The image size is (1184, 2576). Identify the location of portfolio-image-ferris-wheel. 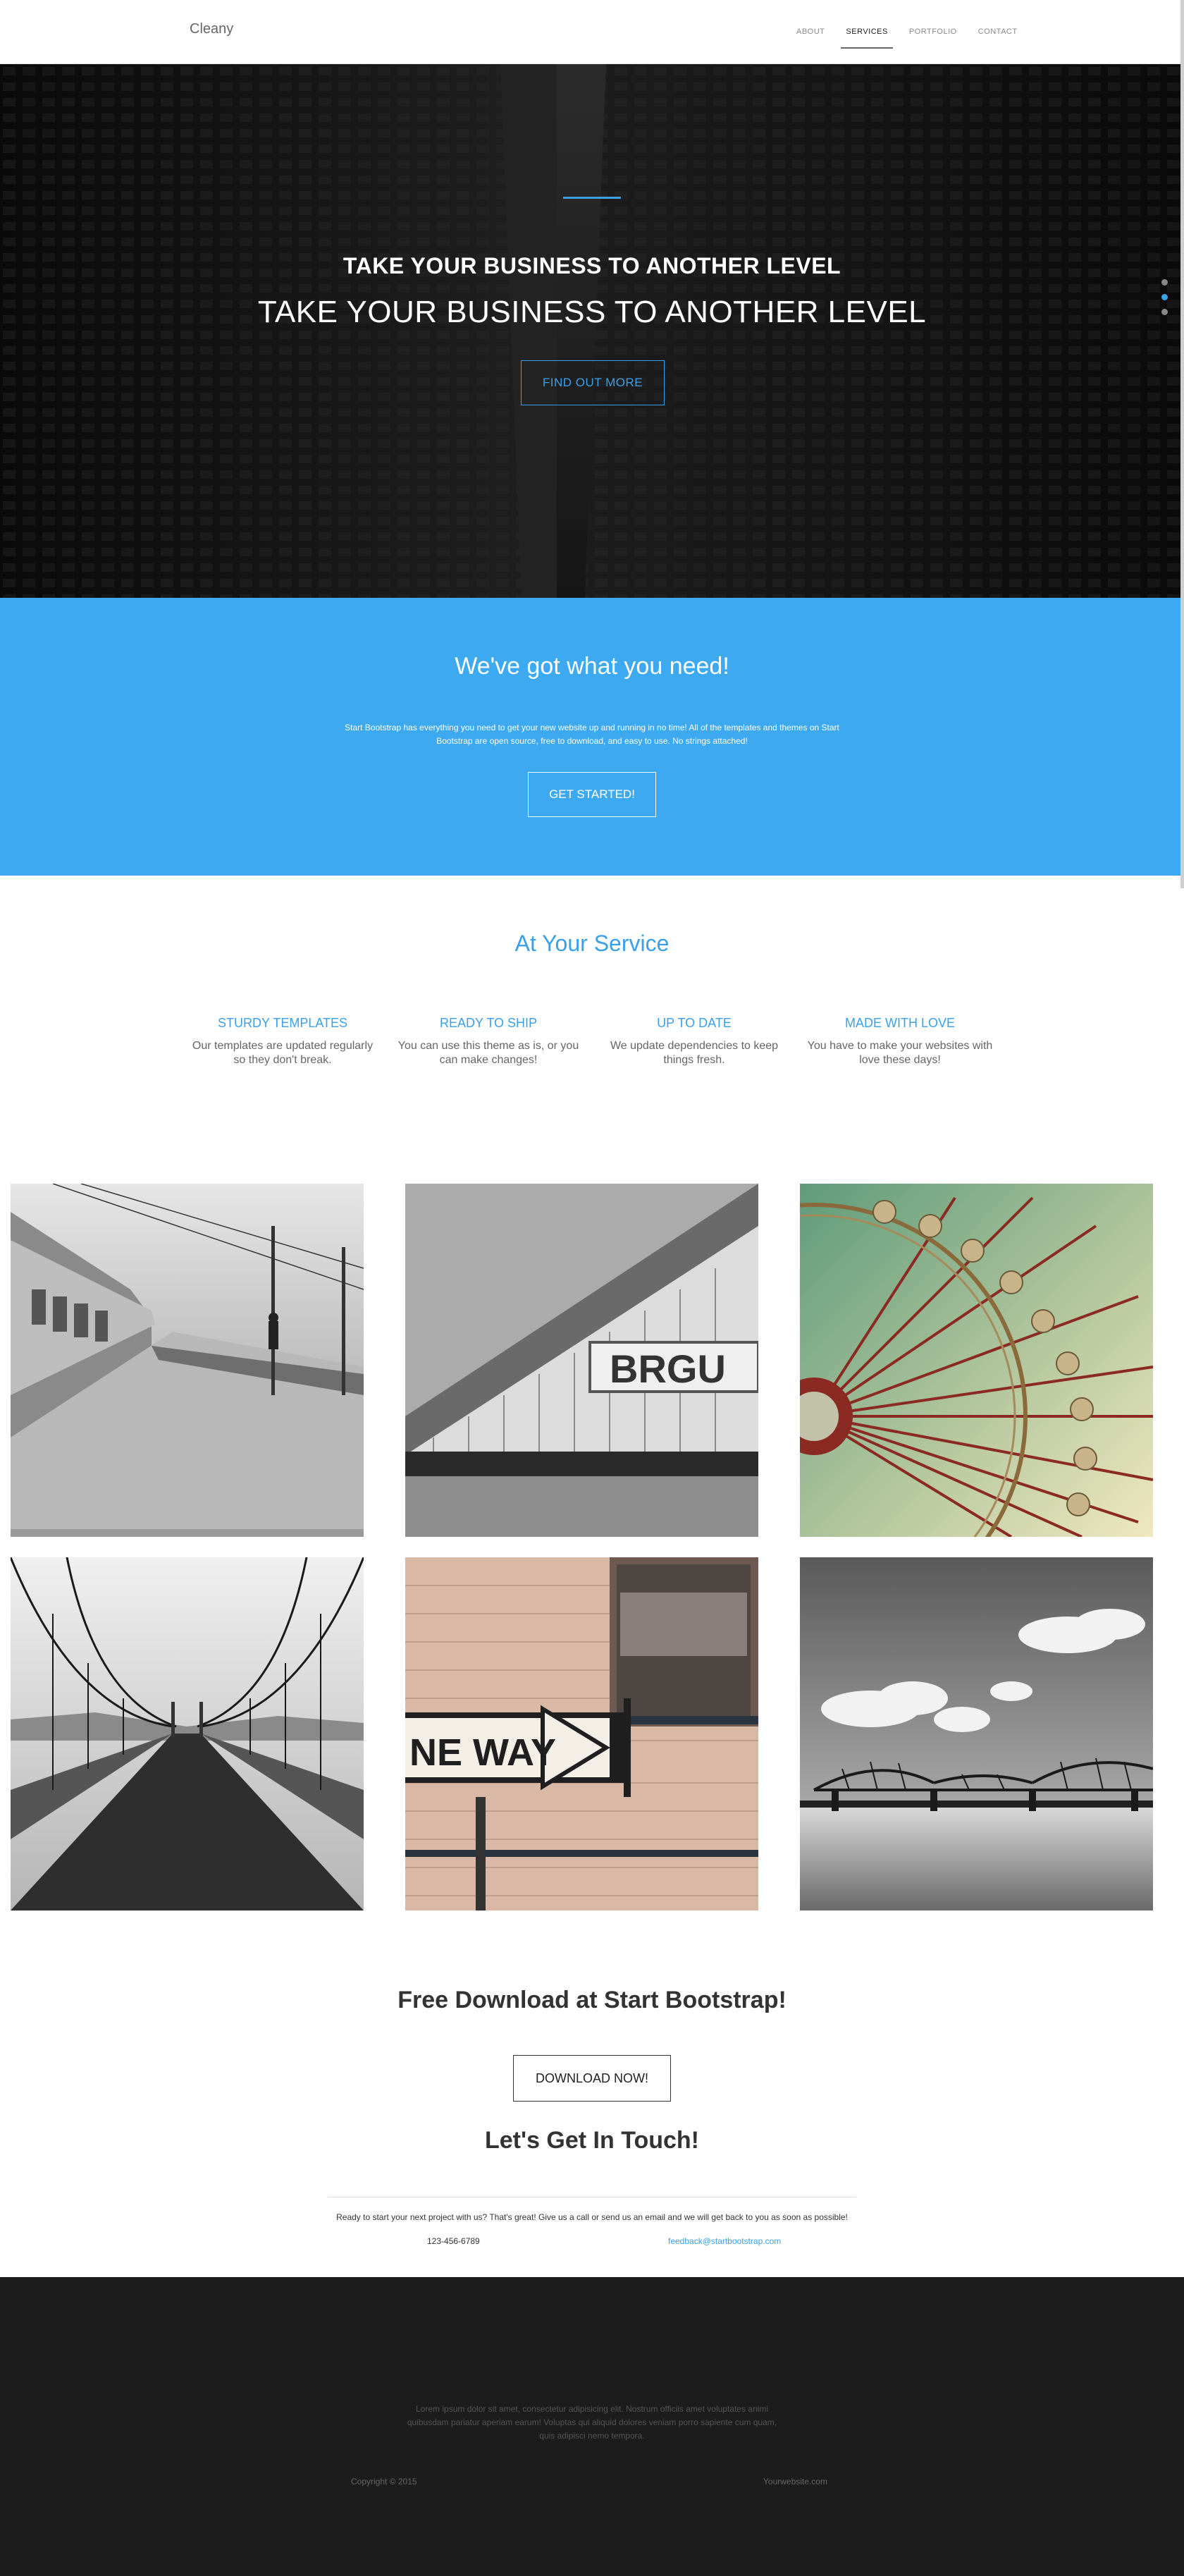
(976, 1360).